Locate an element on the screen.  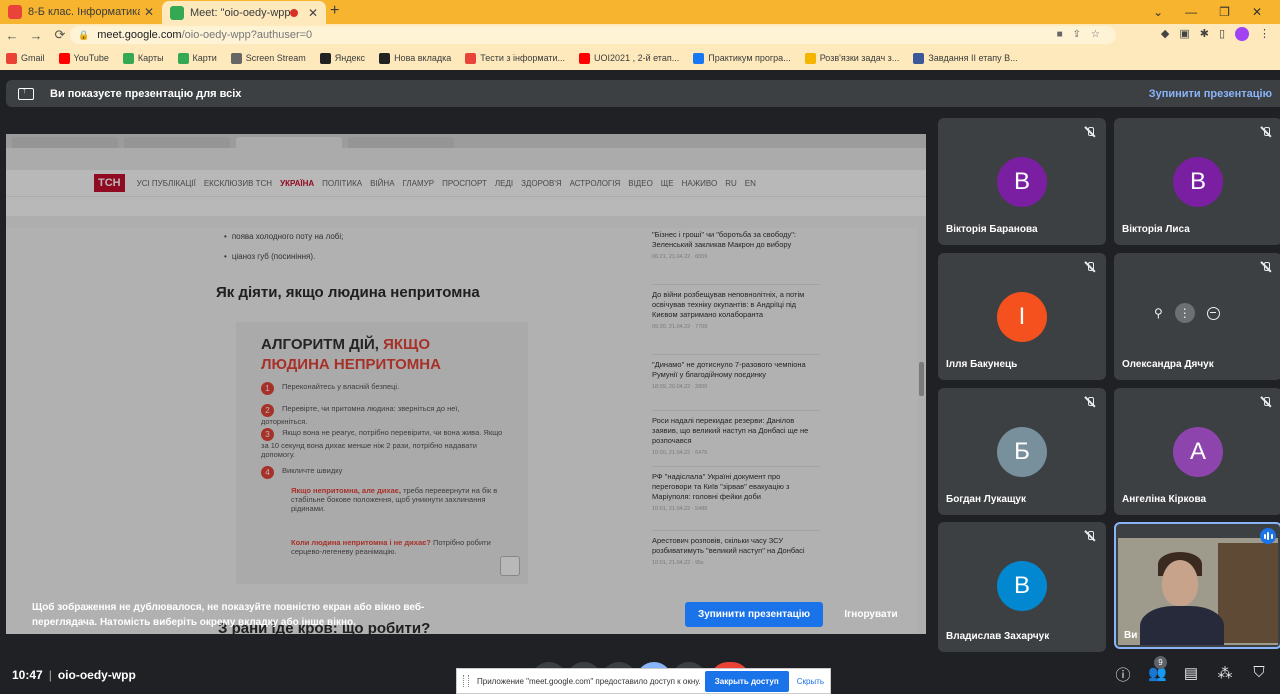
tab-search-icon: ⌄ is located at coordinates (1158, 12).